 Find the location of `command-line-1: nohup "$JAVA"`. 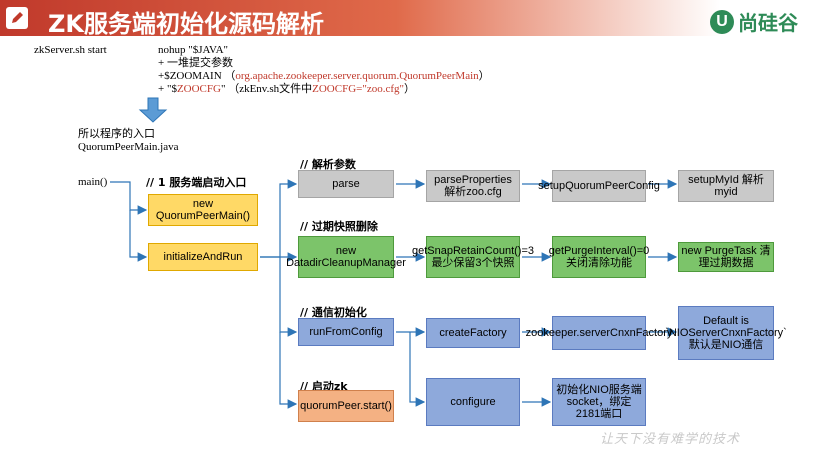

command-line-1: nohup "$JAVA" is located at coordinates (193, 50).